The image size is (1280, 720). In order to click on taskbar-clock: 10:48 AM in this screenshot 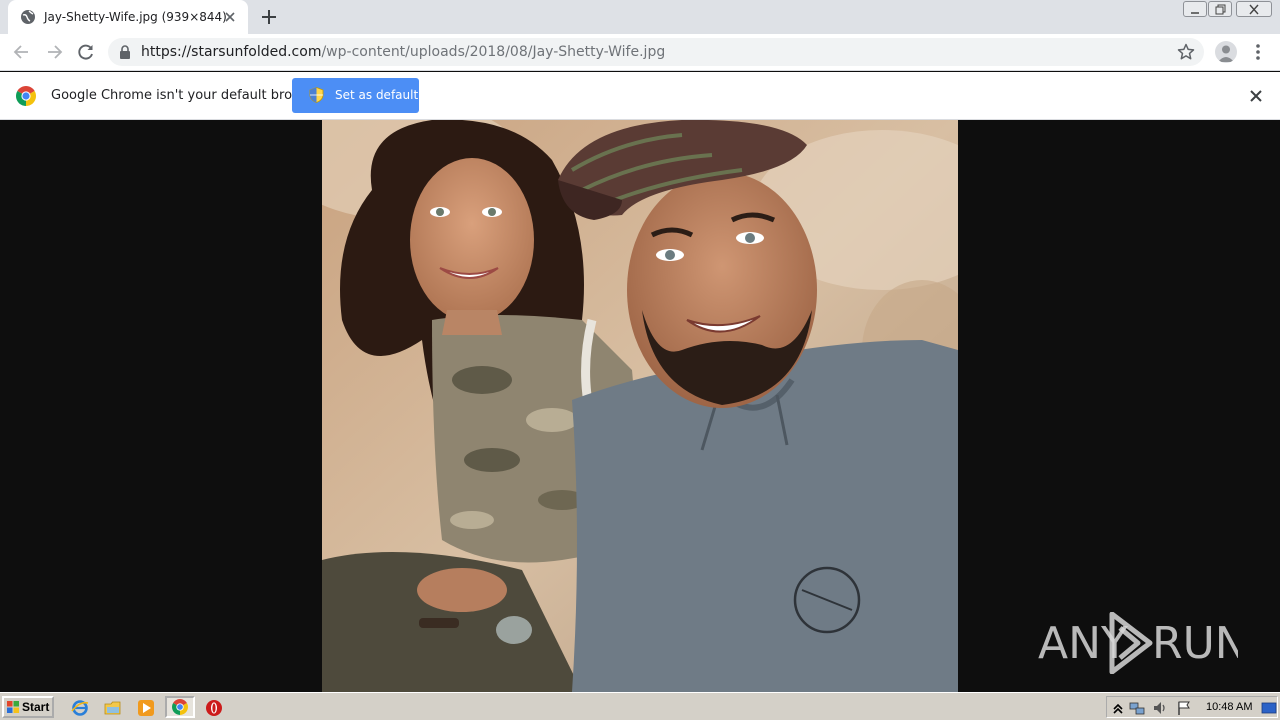, I will do `click(1229, 707)`.